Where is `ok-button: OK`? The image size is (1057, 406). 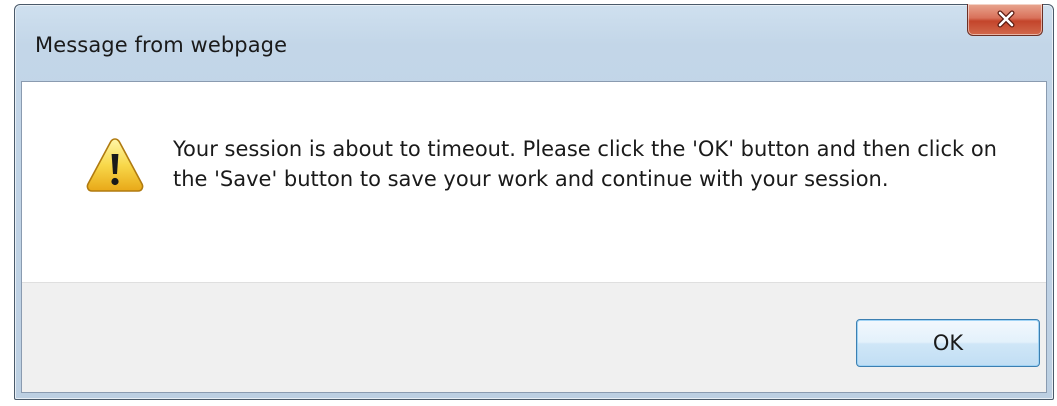 ok-button: OK is located at coordinates (948, 343).